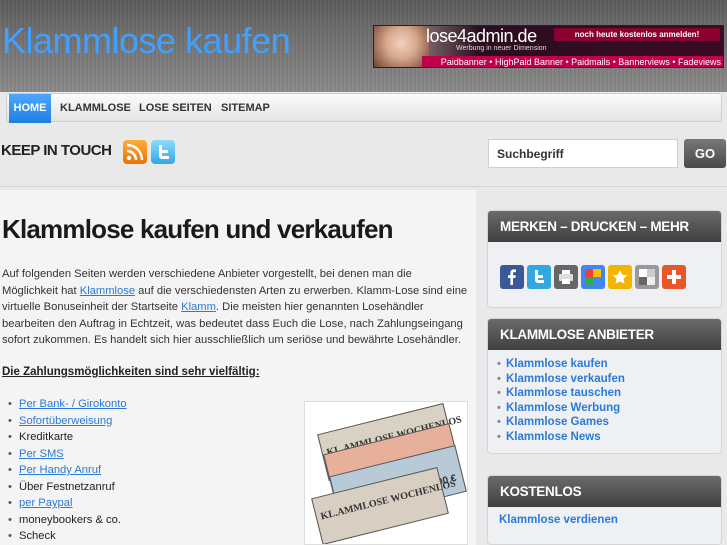 This screenshot has height=545, width=727. Describe the element at coordinates (67, 520) in the screenshot. I see `list-item: moneybookers & co.` at that location.